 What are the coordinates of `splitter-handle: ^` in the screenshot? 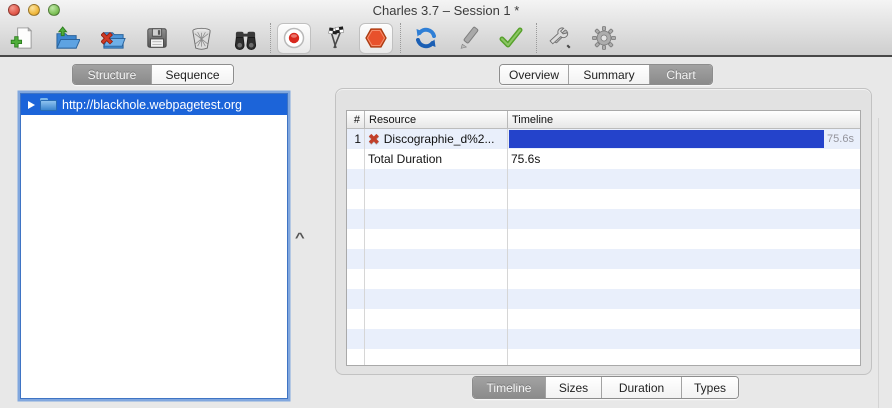 It's located at (300, 237).